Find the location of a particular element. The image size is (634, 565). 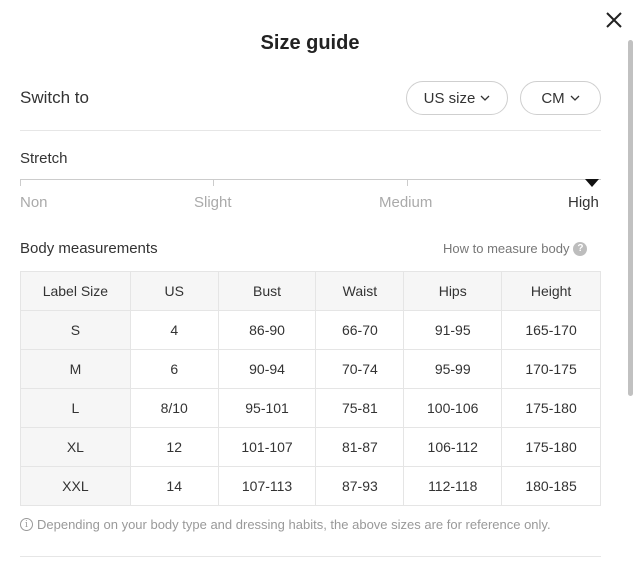

table-cell: 81-87 is located at coordinates (360, 447).